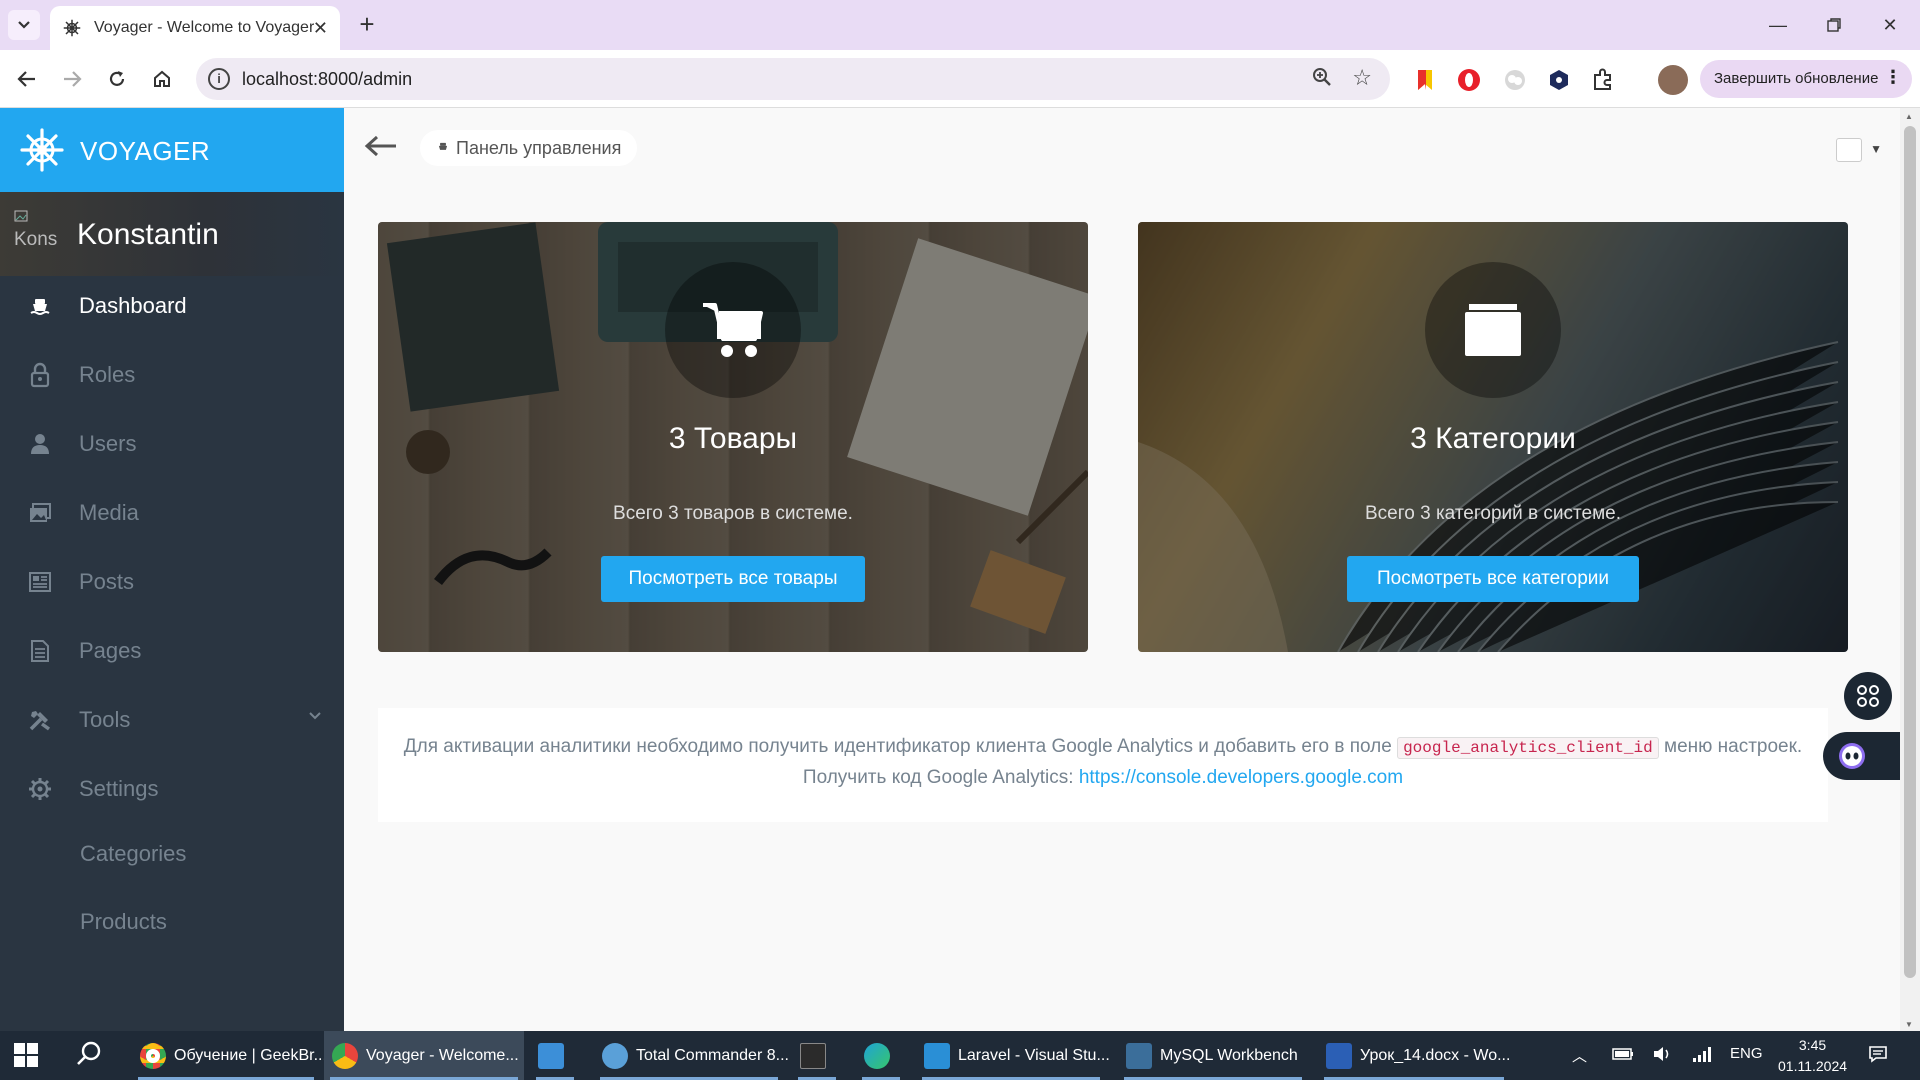 This screenshot has width=1920, height=1080. I want to click on windows-start-icon, so click(26, 1055).